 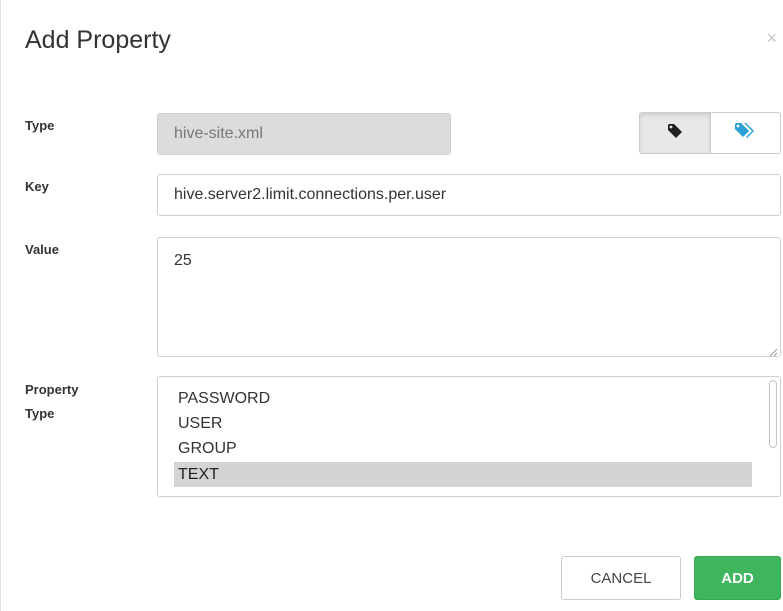 What do you see at coordinates (40, 125) in the screenshot?
I see `type-label: Type` at bounding box center [40, 125].